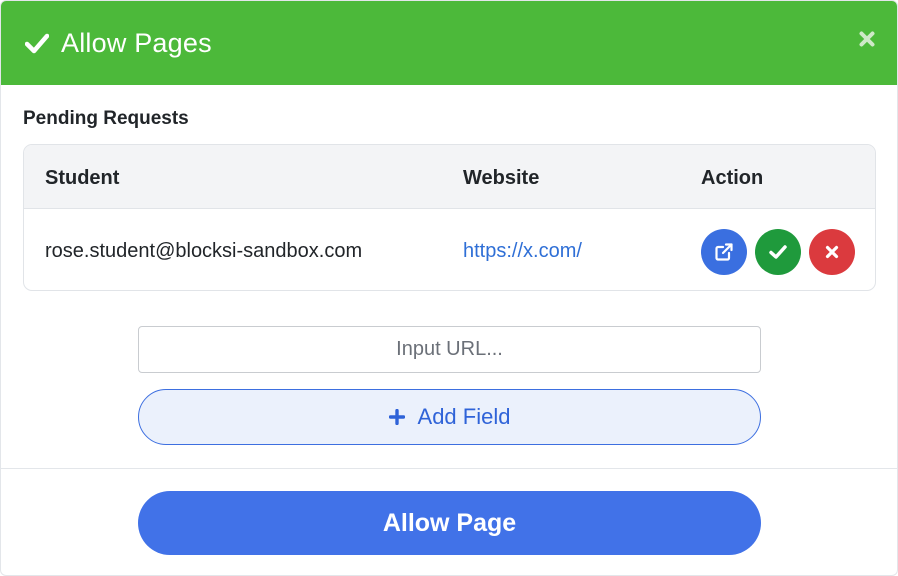  Describe the element at coordinates (464, 416) in the screenshot. I see `add-field-label: Add Field` at that location.